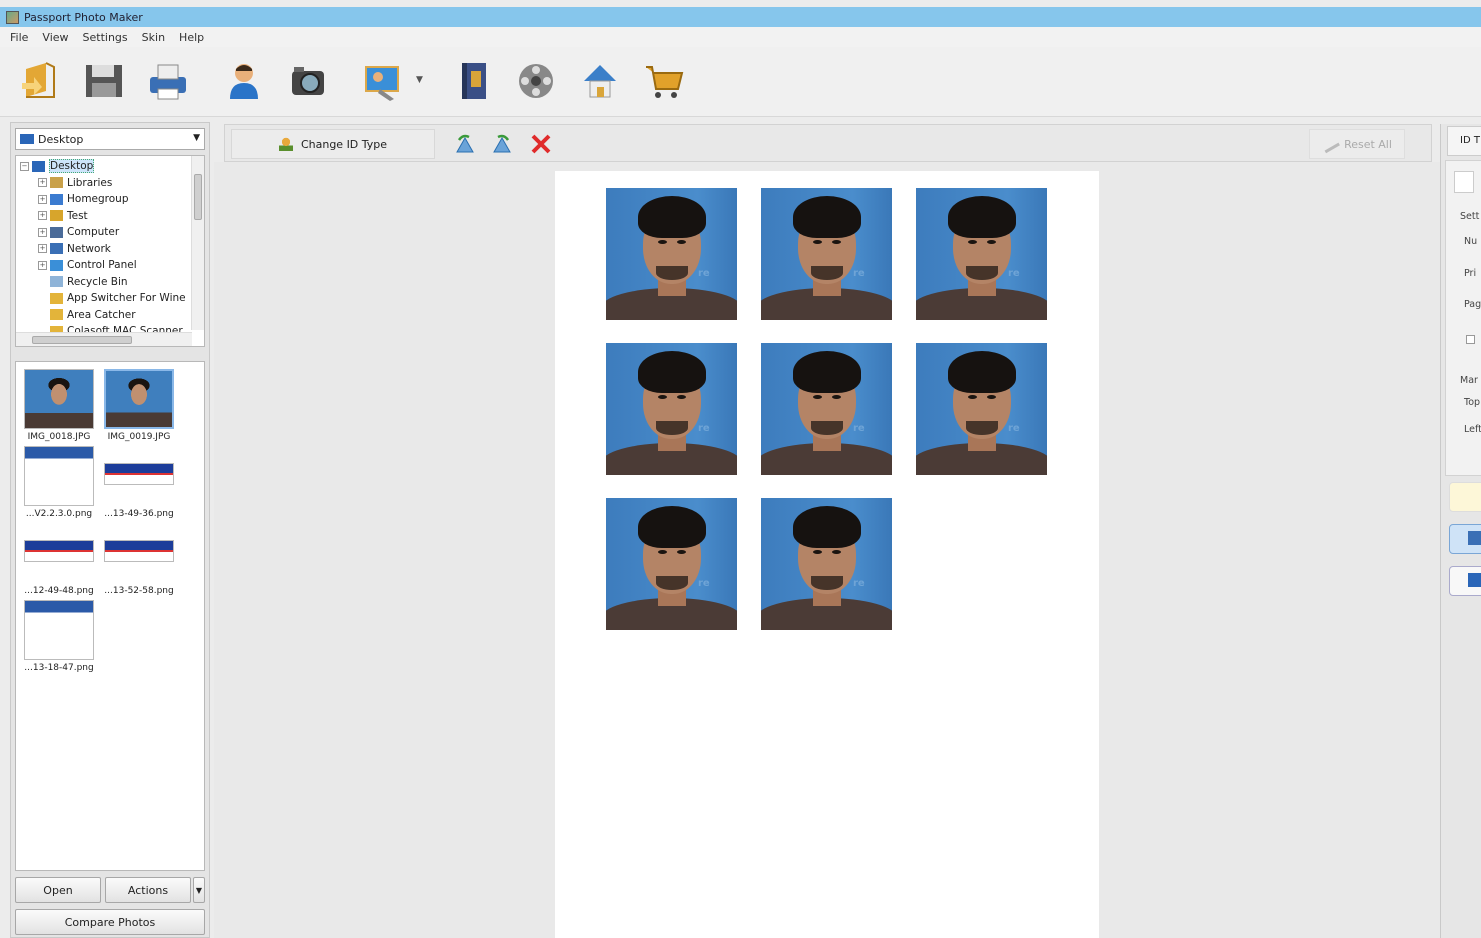 This screenshot has height=938, width=1481. I want to click on photo-thumbnail: ...13-49-36.png, so click(139, 482).